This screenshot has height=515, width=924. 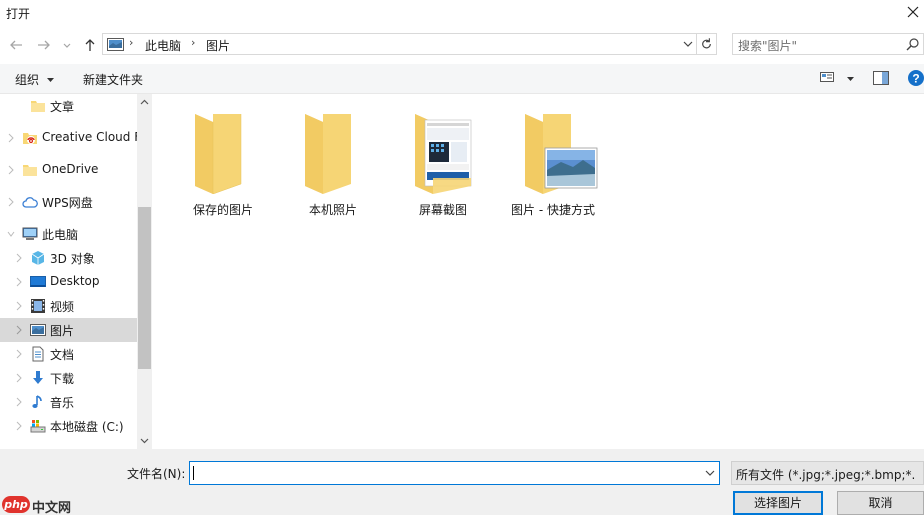 I want to click on nav-item-pictures: 图片, so click(x=68, y=330).